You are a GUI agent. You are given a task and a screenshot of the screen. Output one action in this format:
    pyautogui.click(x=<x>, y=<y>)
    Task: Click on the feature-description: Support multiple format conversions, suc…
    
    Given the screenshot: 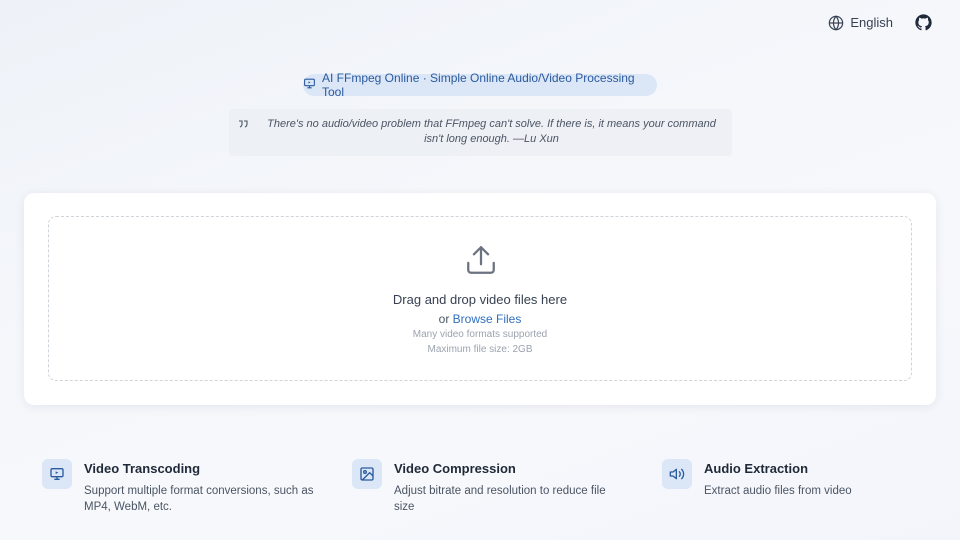 What is the action you would take?
    pyautogui.click(x=199, y=499)
    